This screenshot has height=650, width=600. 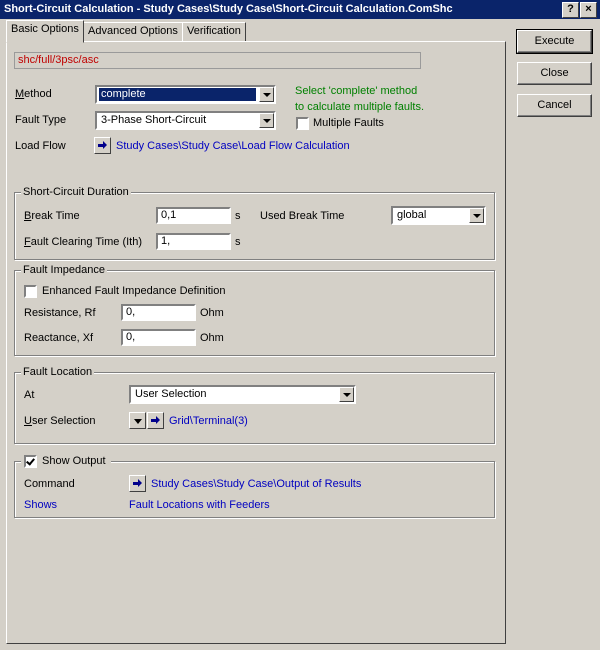 What do you see at coordinates (212, 313) in the screenshot?
I see `resistance-unit: Ohm` at bounding box center [212, 313].